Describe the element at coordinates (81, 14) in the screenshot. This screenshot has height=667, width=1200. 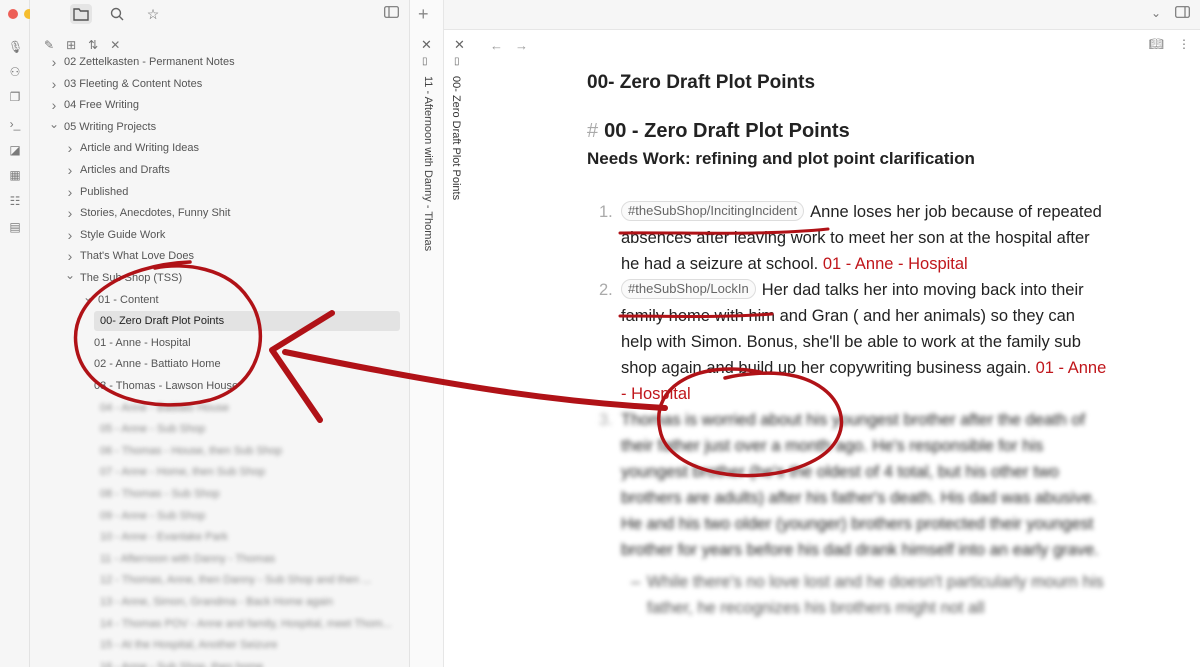
I see `folder-icon` at that location.